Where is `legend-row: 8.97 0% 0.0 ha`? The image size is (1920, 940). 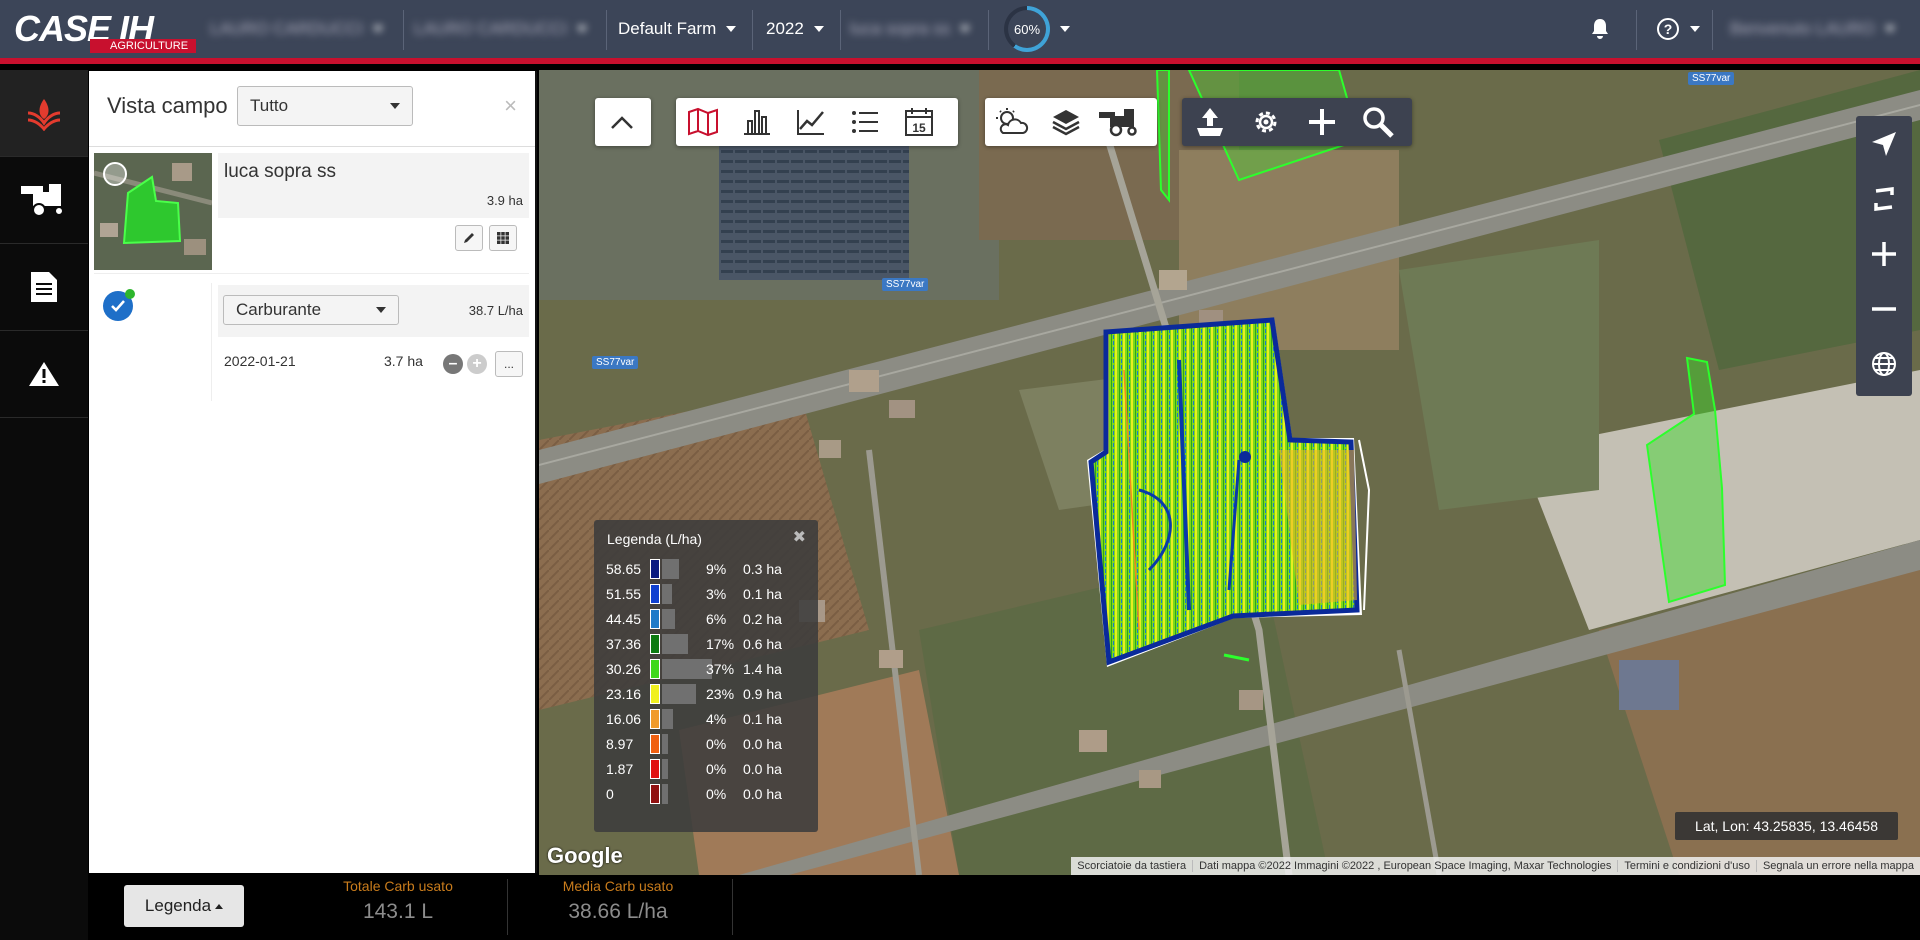
legend-row: 8.97 0% 0.0 ha is located at coordinates (708, 744).